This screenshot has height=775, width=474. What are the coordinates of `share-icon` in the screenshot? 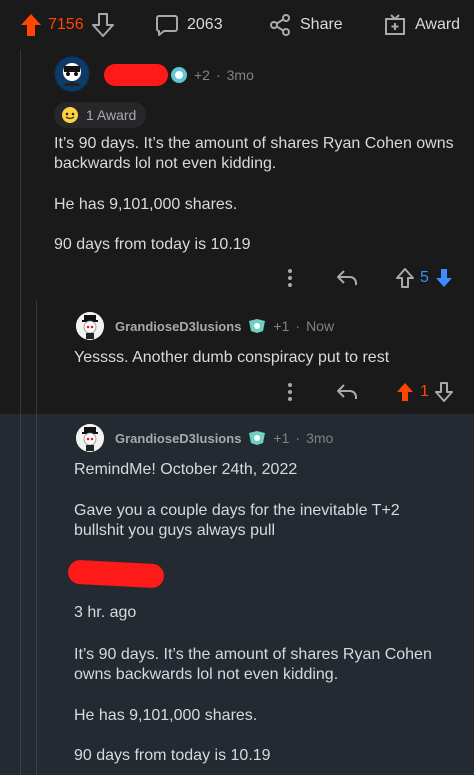 It's located at (280, 25).